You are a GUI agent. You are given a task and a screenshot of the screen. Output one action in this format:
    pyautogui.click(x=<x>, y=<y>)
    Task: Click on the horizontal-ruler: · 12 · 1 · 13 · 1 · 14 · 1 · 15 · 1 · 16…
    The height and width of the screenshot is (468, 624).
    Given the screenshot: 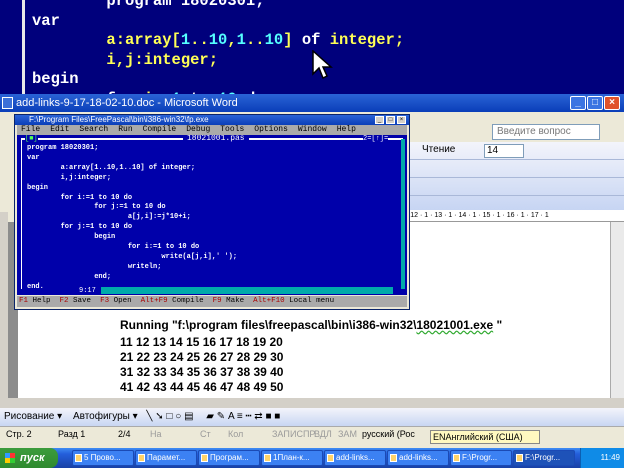 What is the action you would take?
    pyautogui.click(x=514, y=216)
    